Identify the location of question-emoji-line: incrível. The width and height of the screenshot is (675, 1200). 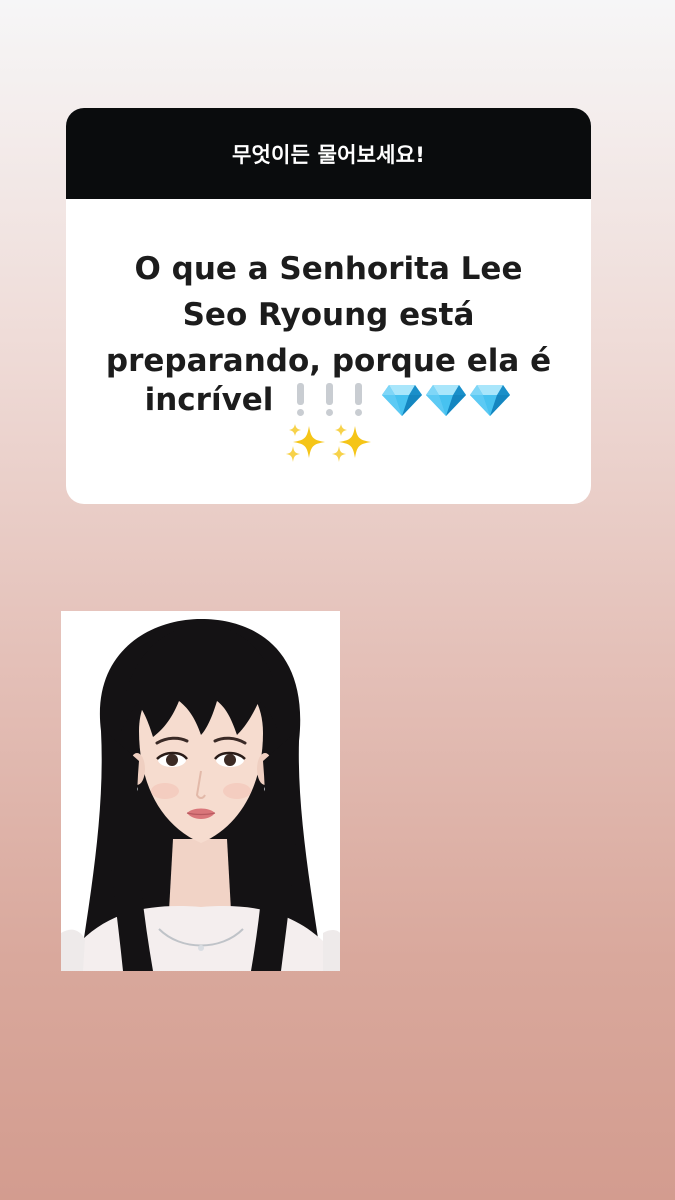
(329, 400).